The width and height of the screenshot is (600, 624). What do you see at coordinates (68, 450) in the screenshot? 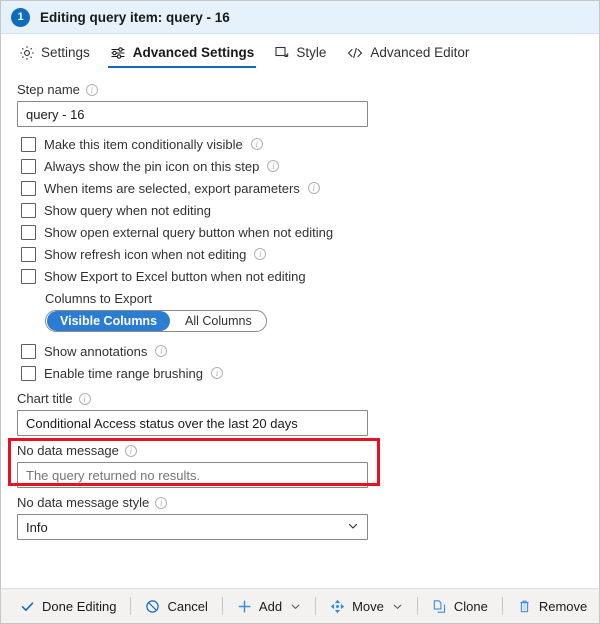
I see `no-data-message-label: No data message` at bounding box center [68, 450].